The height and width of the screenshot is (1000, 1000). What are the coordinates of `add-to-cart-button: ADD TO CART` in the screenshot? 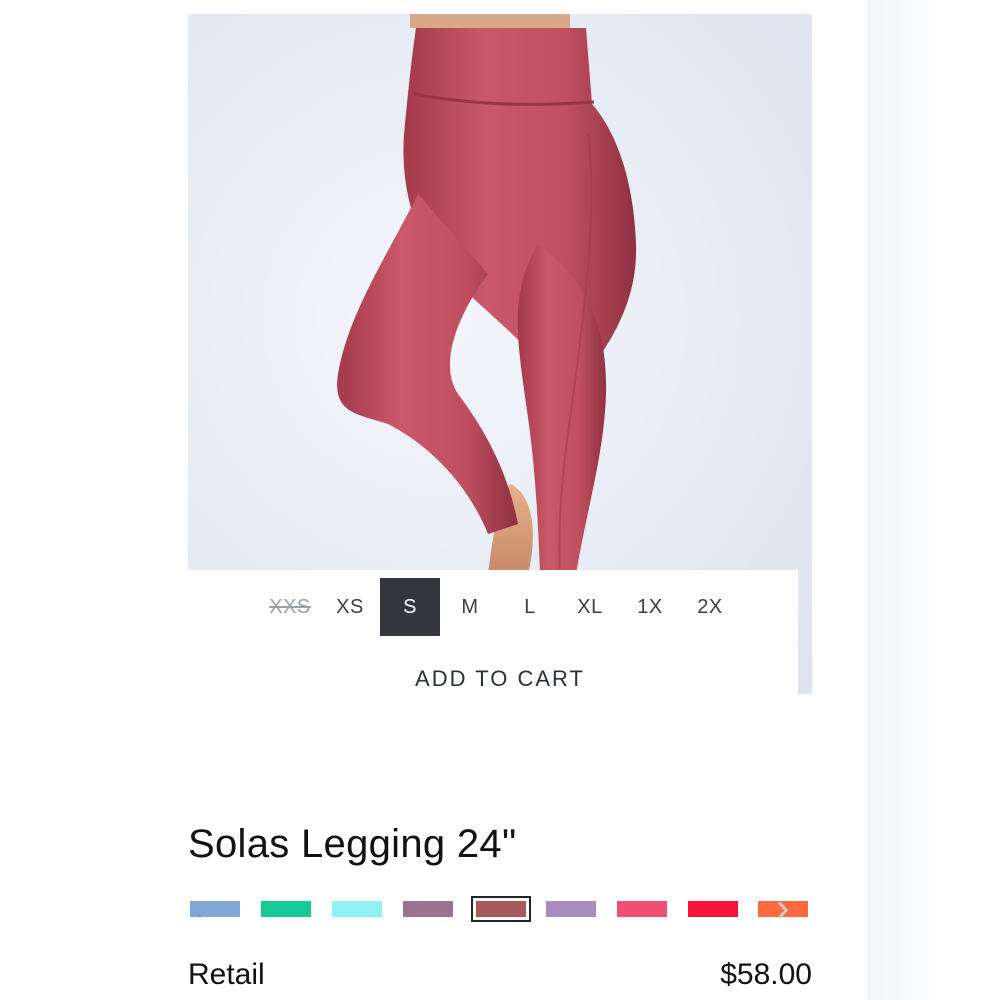 It's located at (500, 679).